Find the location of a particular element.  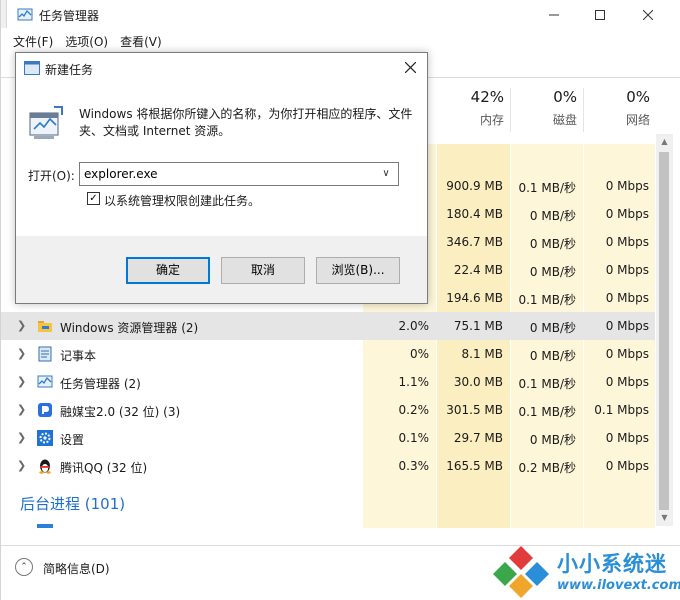

scrollbar-thumb is located at coordinates (664, 331).